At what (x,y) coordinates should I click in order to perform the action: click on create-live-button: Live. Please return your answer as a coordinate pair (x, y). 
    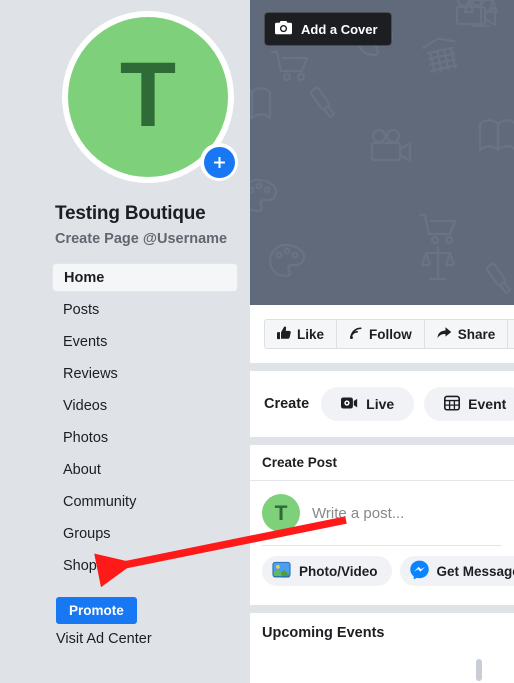
    Looking at the image, I should click on (368, 404).